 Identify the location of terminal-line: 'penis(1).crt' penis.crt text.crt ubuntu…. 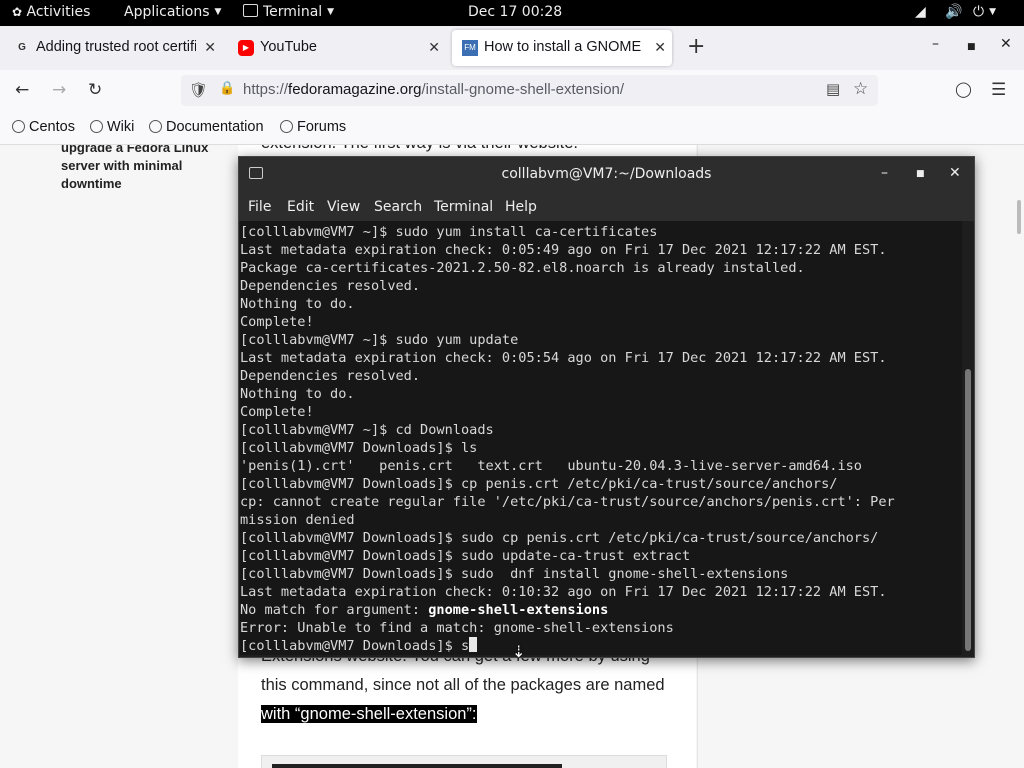
(551, 466).